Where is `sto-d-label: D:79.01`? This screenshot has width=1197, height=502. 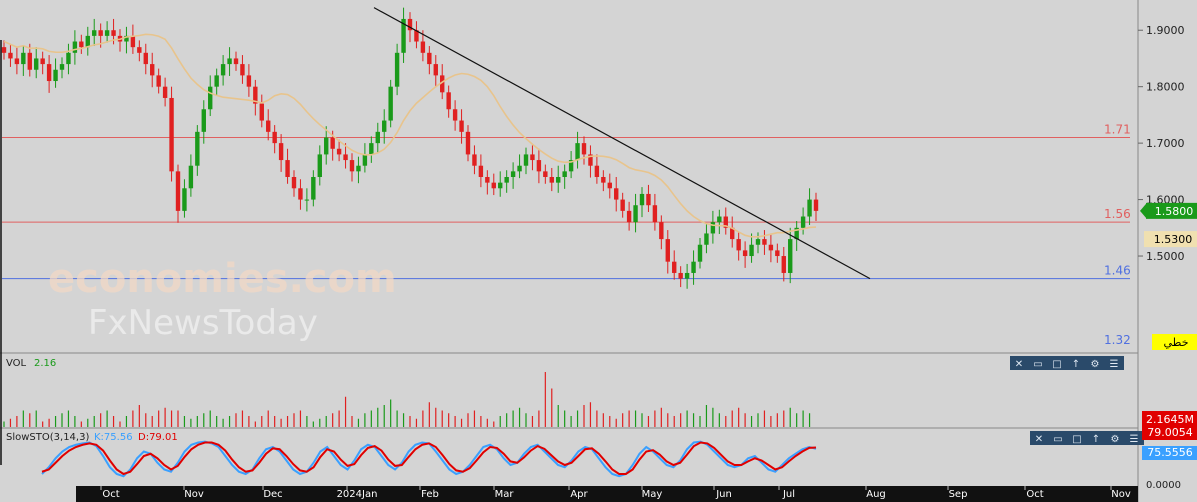
sto-d-label: D:79.01 is located at coordinates (158, 437).